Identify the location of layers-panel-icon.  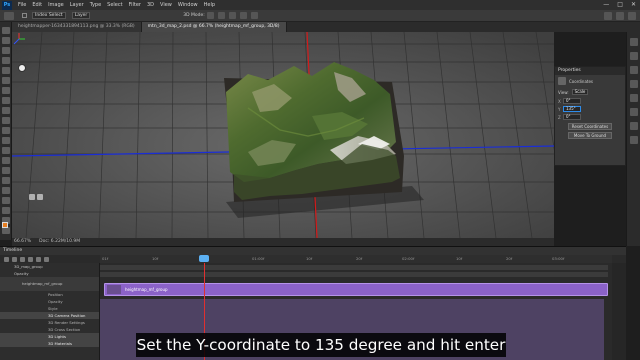
(634, 84).